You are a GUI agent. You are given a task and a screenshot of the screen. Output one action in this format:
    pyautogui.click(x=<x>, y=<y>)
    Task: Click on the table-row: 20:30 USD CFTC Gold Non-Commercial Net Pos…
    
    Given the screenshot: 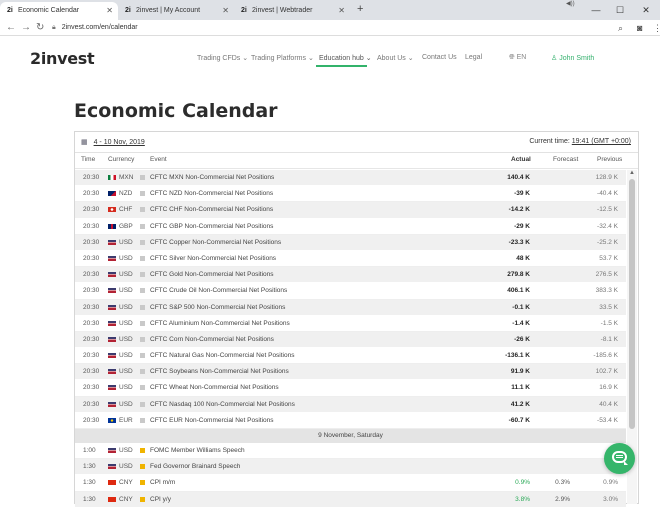 What is the action you would take?
    pyautogui.click(x=350, y=275)
    